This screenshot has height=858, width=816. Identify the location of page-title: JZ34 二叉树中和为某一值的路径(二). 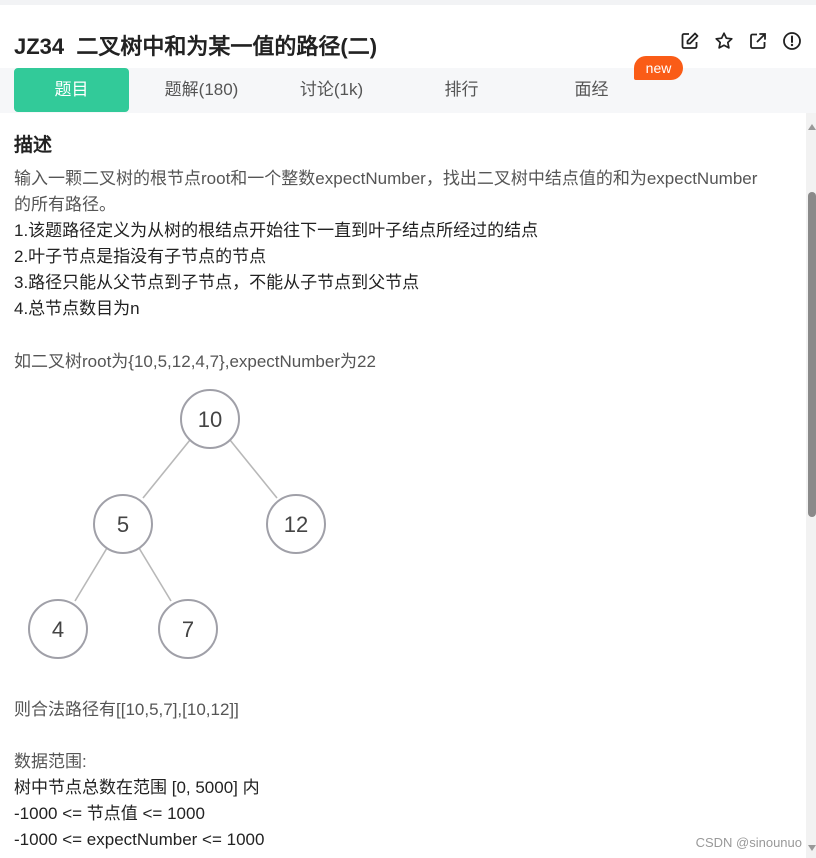
(196, 46).